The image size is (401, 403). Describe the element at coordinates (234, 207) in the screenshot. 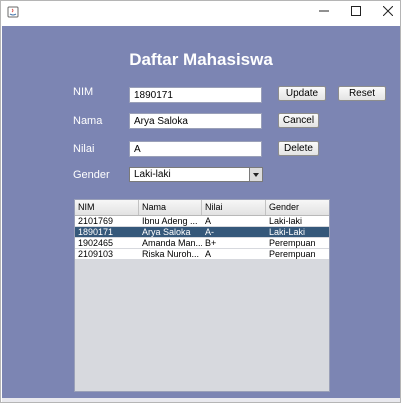

I see `column-header-nilai: Nilai` at that location.